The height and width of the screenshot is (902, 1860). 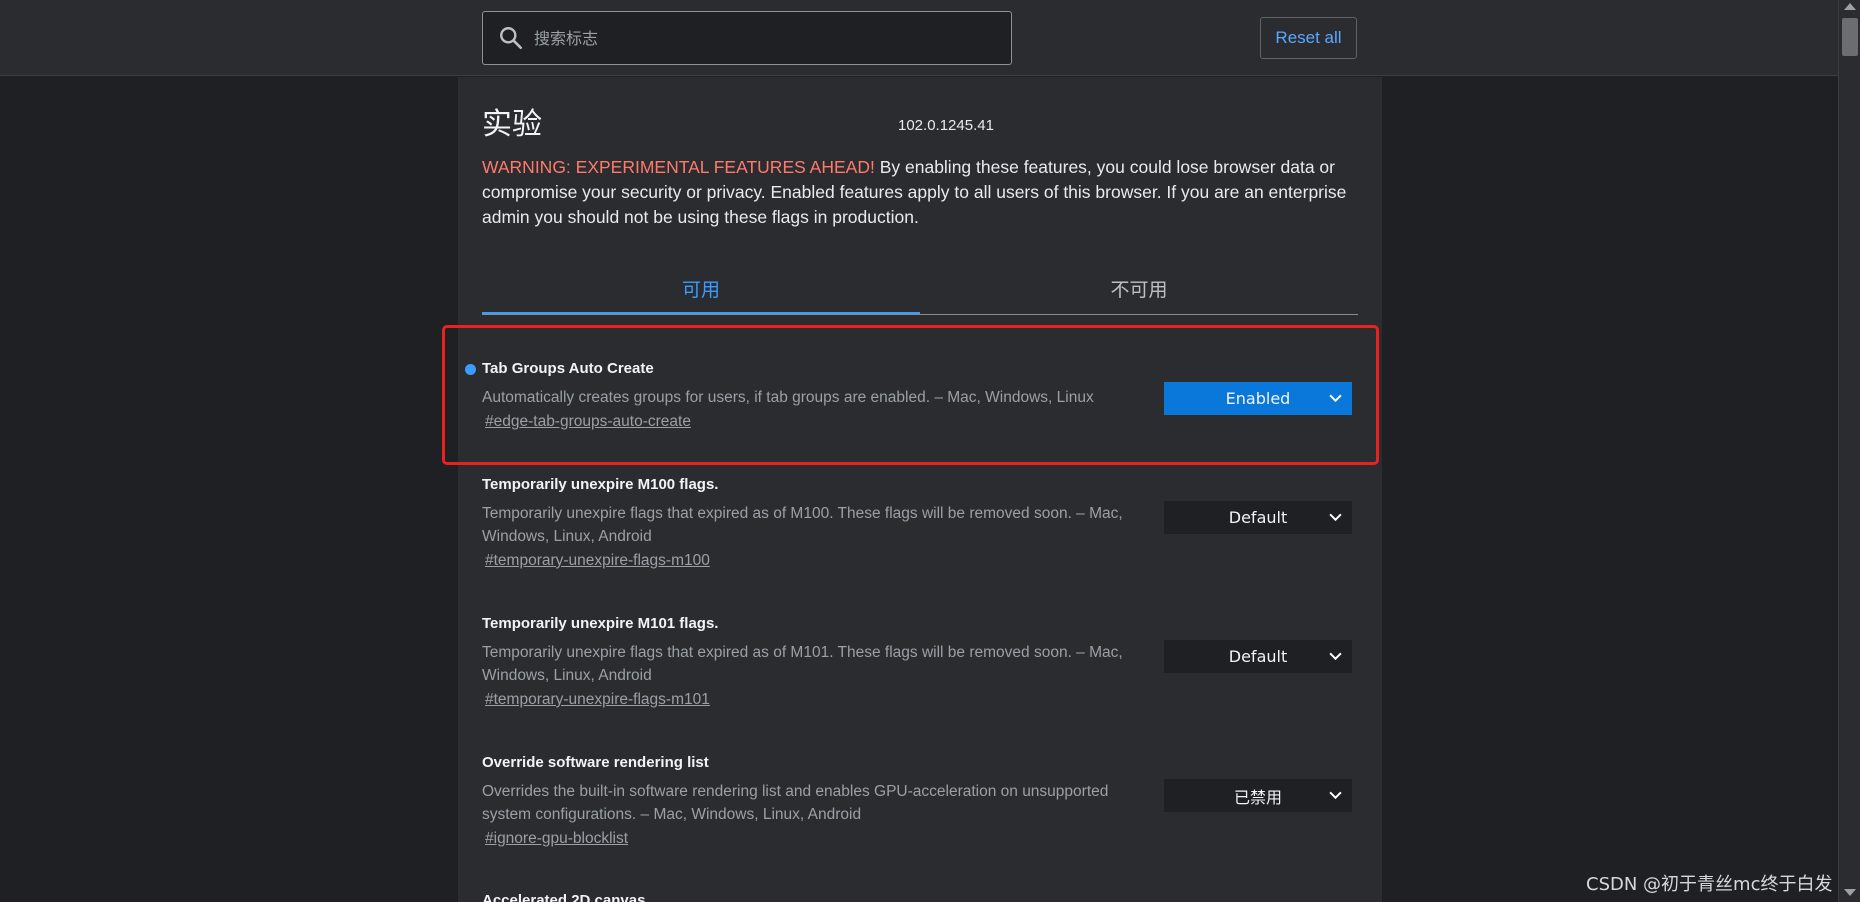 I want to click on experiment-link: #temporary-unexpire-flags-m100, so click(x=597, y=561).